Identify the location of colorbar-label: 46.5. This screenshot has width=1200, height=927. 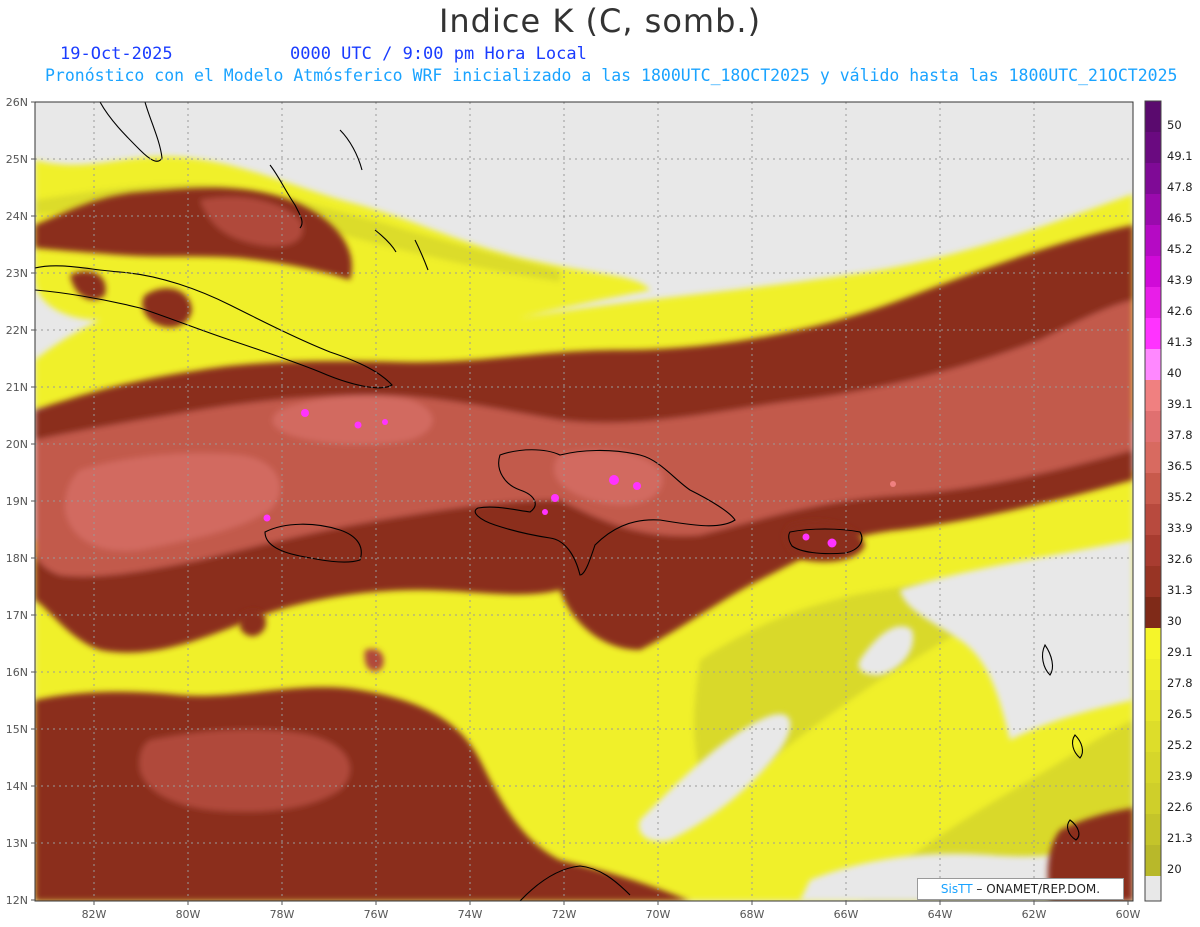
(1180, 218).